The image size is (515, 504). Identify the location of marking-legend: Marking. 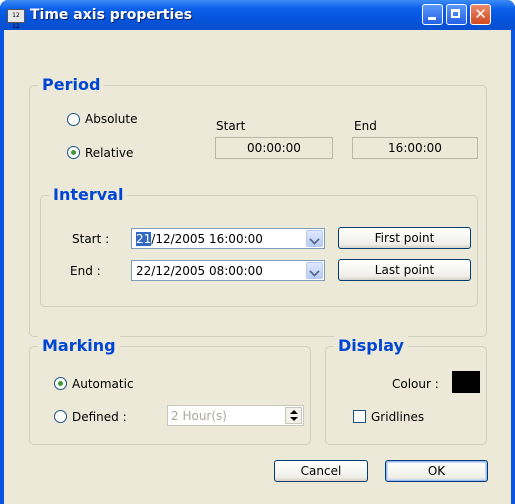
(79, 346).